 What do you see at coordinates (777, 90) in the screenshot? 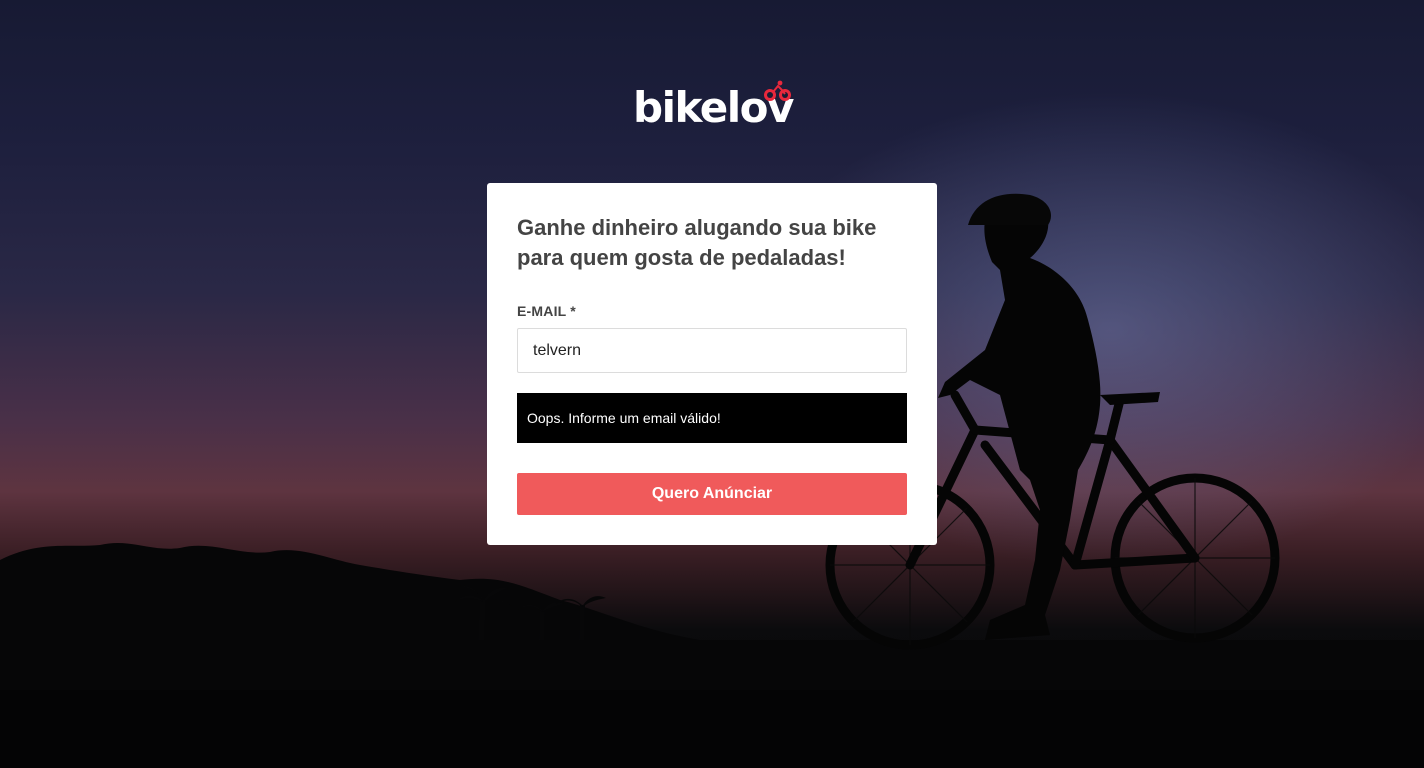
I see `cyclist-icon` at bounding box center [777, 90].